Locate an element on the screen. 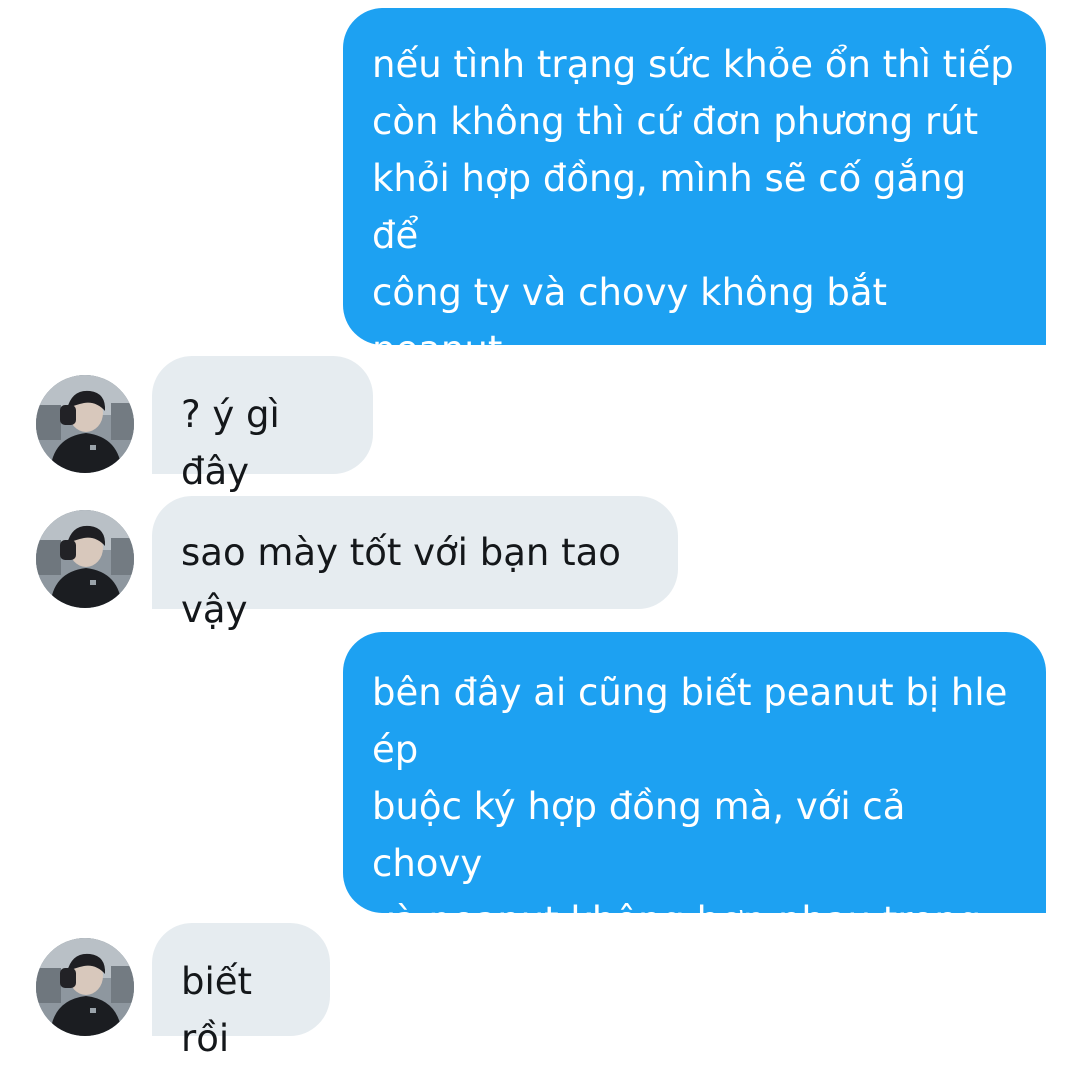 The width and height of the screenshot is (1080, 1067). incoming-message-bubble: ? ý gì đây is located at coordinates (262, 424).